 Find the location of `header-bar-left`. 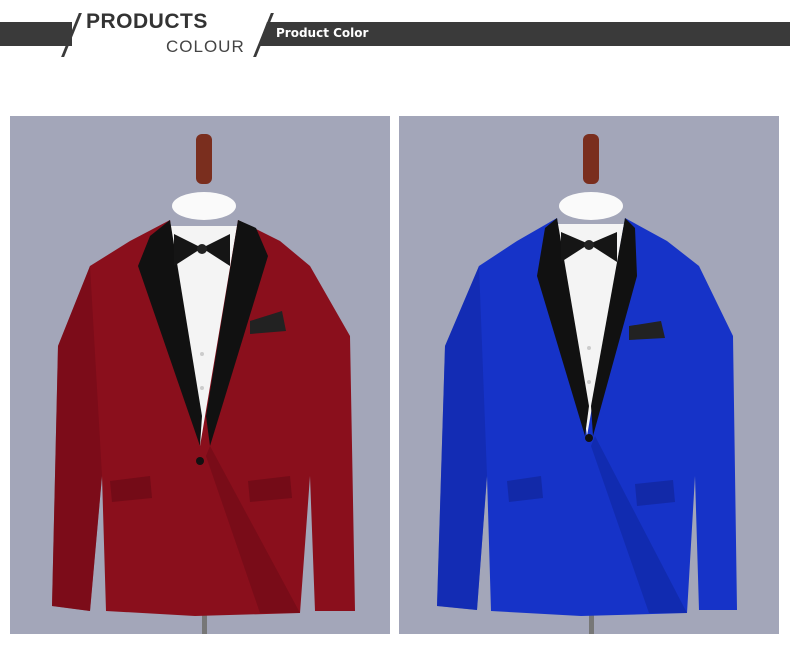

header-bar-left is located at coordinates (36, 34).